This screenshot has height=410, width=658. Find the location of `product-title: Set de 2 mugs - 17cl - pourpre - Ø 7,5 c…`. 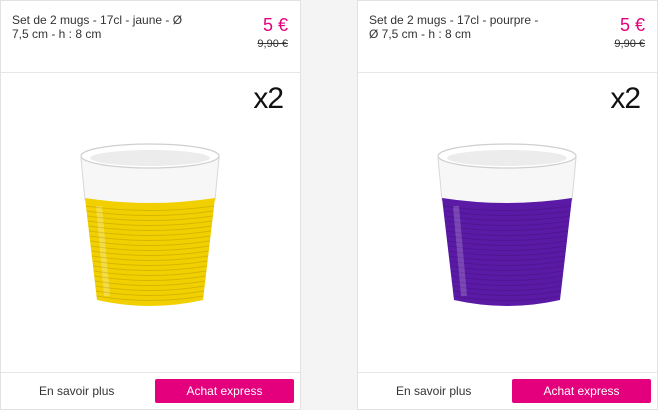

product-title: Set de 2 mugs - 17cl - pourpre - Ø 7,5 c… is located at coordinates (455, 27).